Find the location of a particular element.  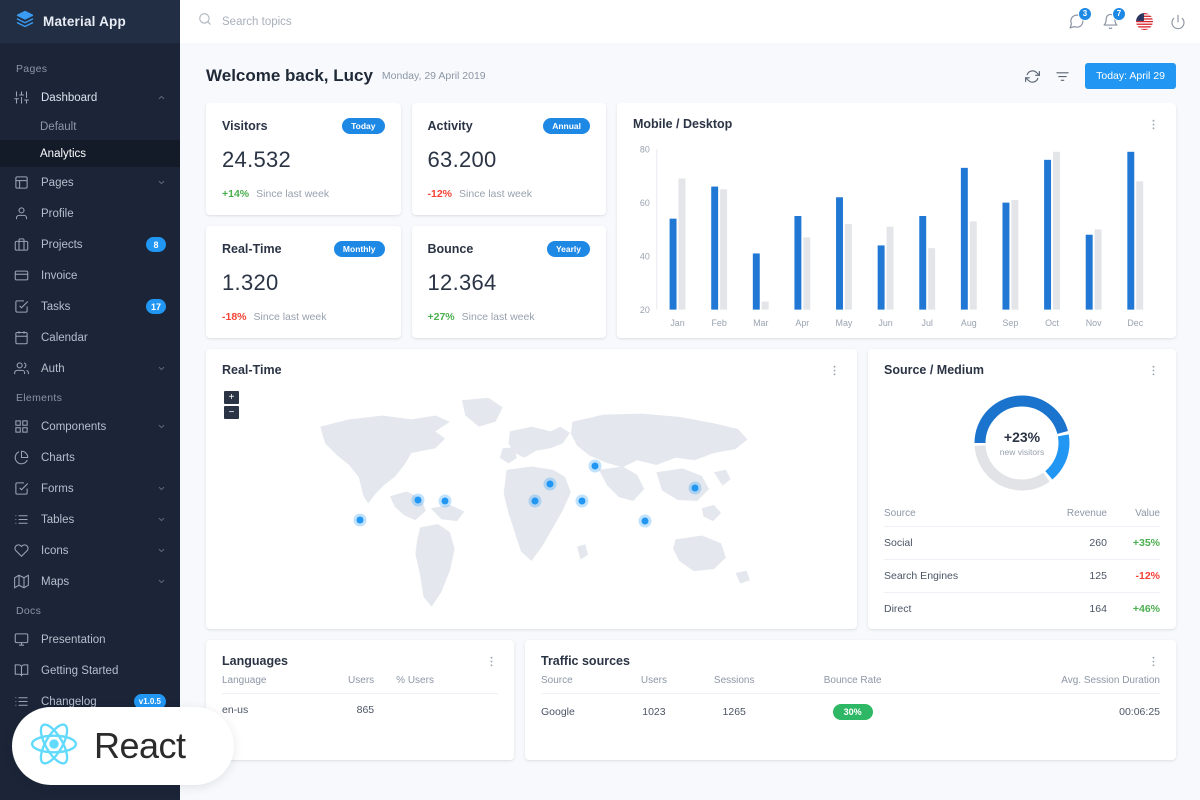

sidebar-item-label: Pages is located at coordinates (57, 182).